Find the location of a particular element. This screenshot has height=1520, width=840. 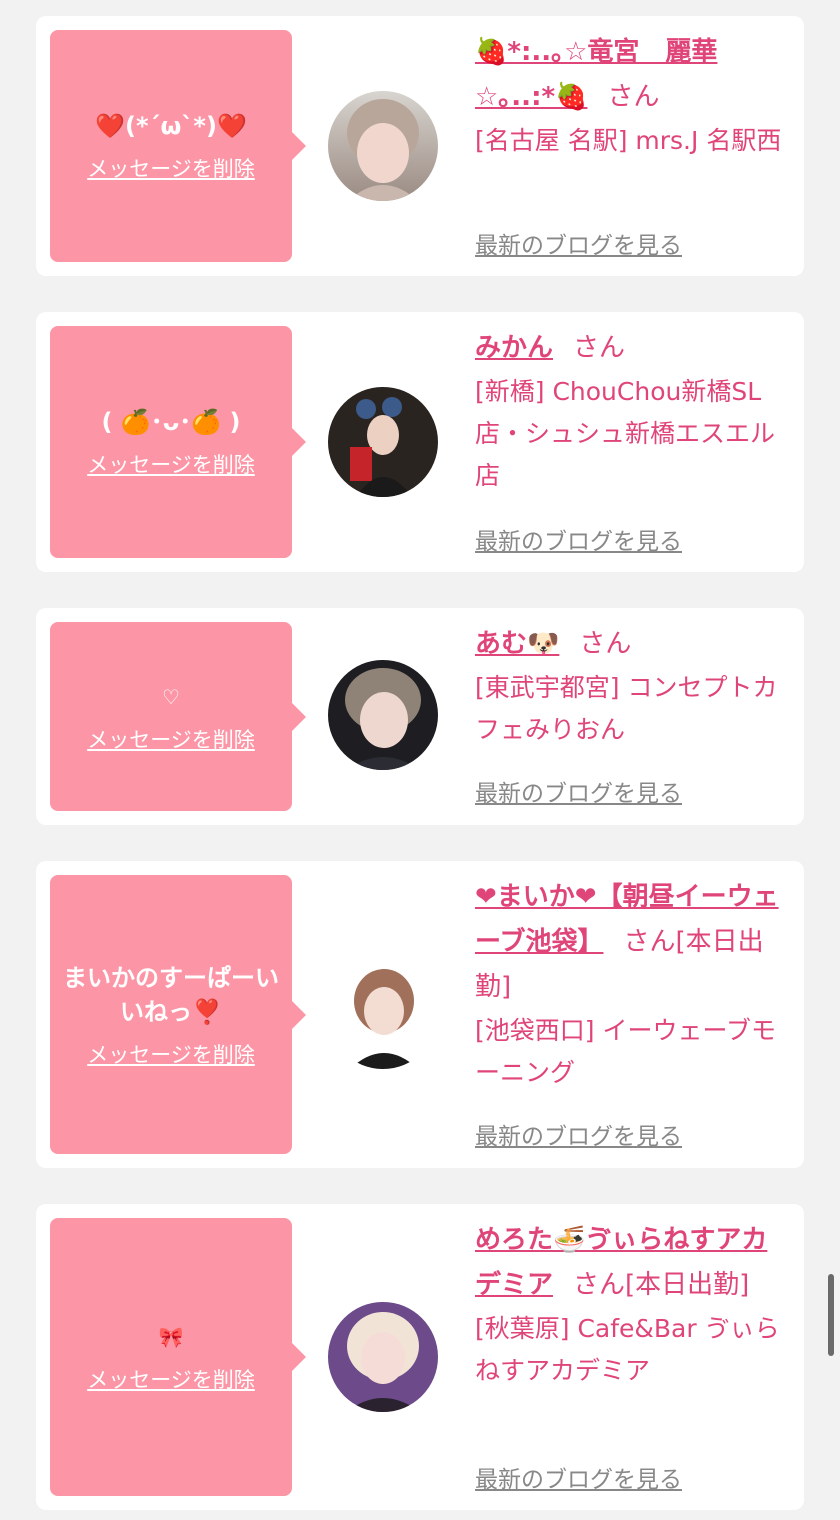

message-bubble: ♡ メッセージを削除 is located at coordinates (178, 716).